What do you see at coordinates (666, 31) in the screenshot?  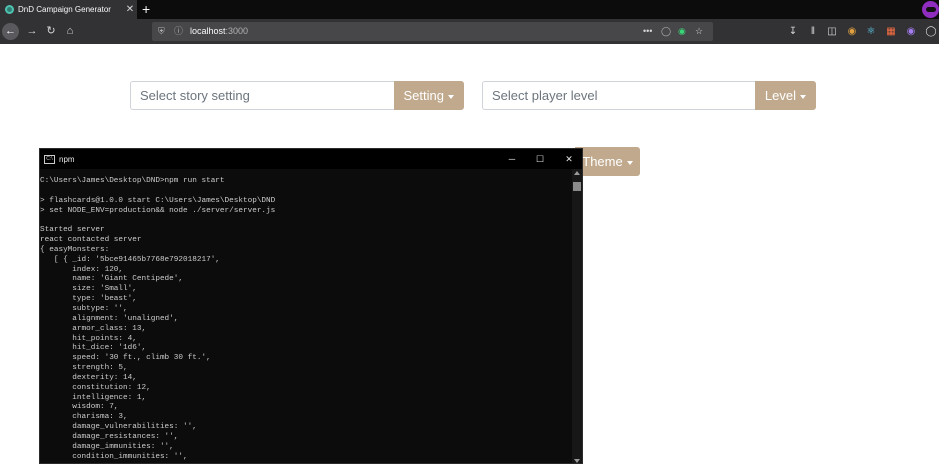 I see `pocket-icon: ◯` at bounding box center [666, 31].